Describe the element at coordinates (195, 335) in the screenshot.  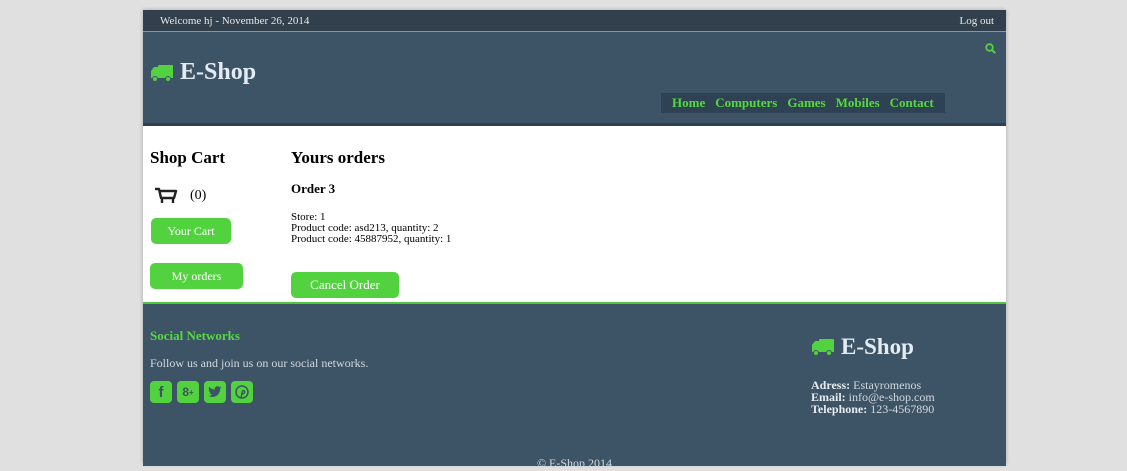
I see `social-title: Social Networks` at that location.